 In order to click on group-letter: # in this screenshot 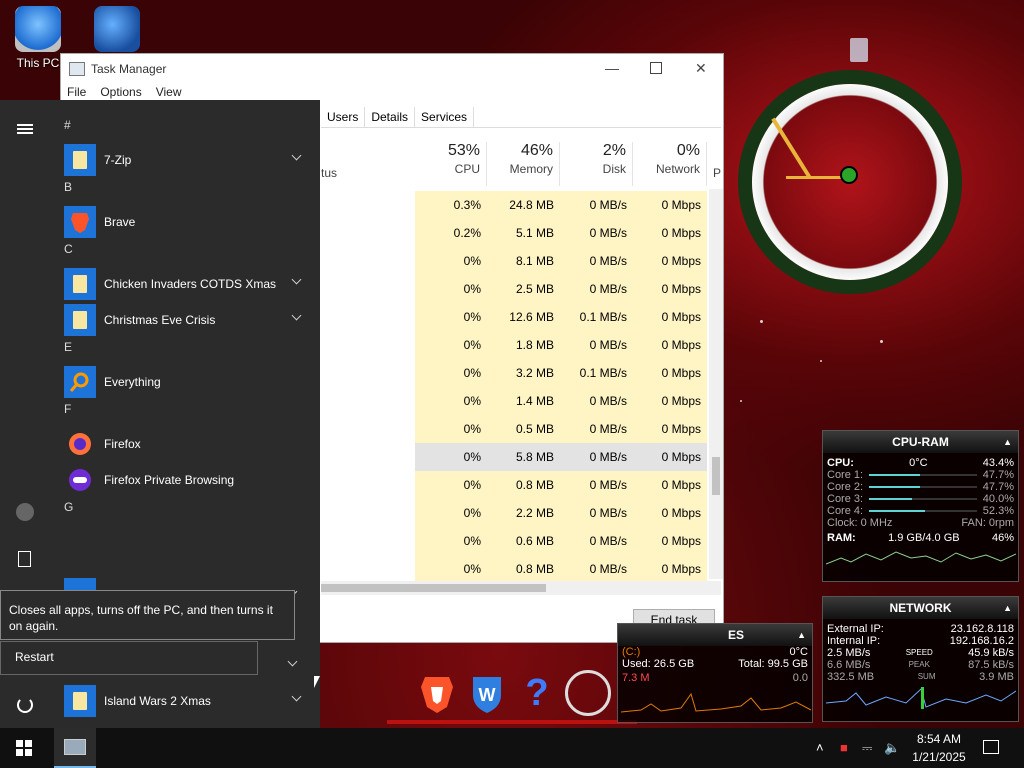, I will do `click(67, 125)`.